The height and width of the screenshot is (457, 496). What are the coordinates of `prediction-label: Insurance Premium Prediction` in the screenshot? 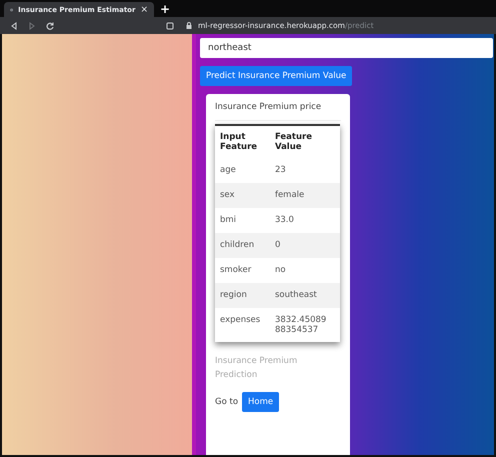 It's located at (256, 368).